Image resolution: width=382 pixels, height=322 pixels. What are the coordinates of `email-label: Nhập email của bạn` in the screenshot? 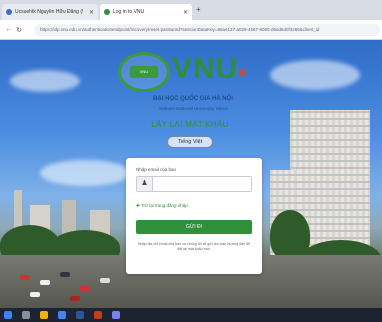 It's located at (156, 169).